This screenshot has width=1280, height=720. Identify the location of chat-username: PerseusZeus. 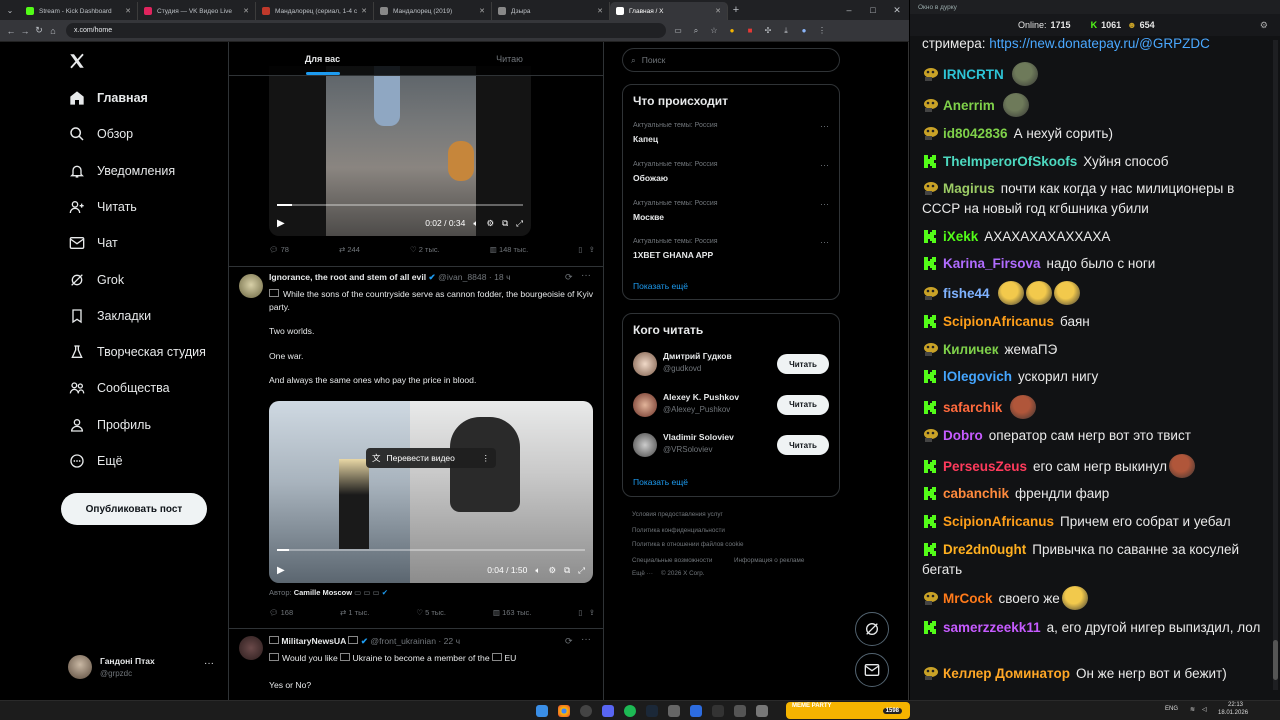
(985, 466).